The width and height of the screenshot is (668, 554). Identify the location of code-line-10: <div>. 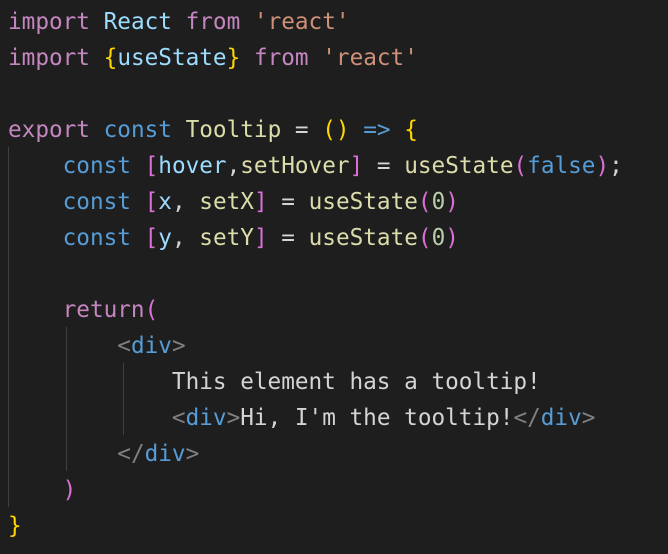
(97, 346).